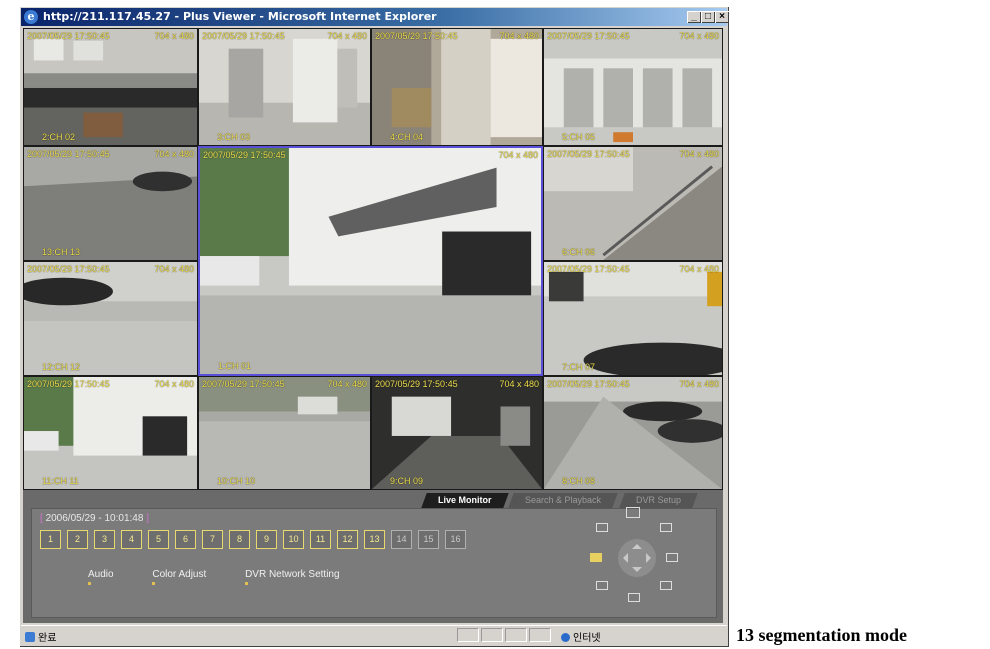 The image size is (990, 649). I want to click on camera-label: 9:CH 09, so click(407, 481).